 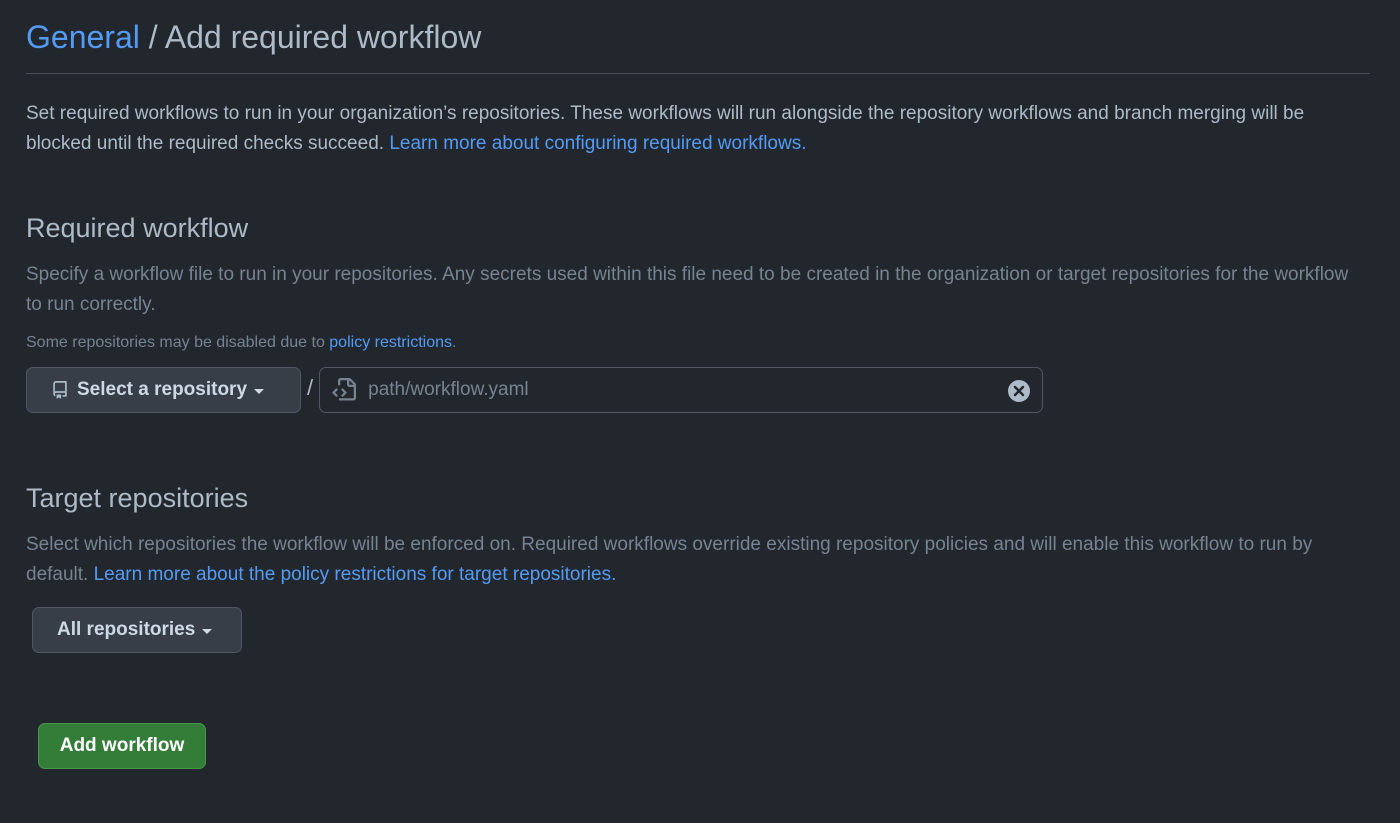 What do you see at coordinates (390, 342) in the screenshot?
I see `policy-restrictions-link: policy restrictions` at bounding box center [390, 342].